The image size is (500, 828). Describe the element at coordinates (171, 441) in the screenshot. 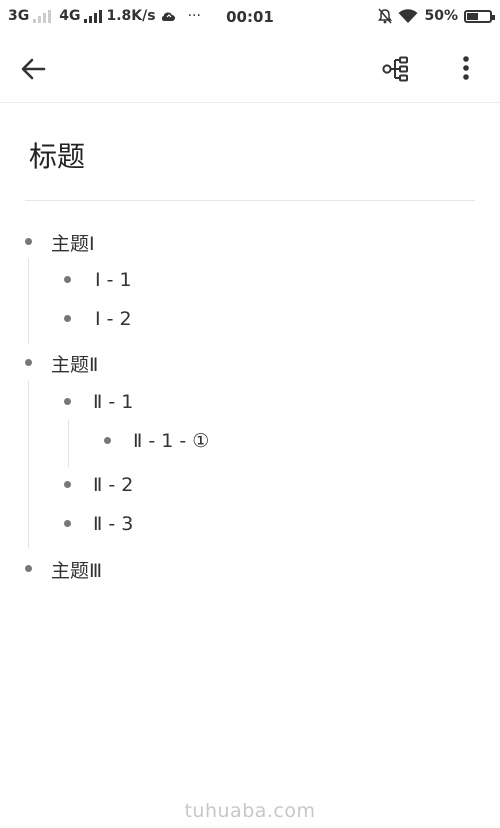

I see `outline-item-topic-2-1-1: Ⅱ - 1 - ①` at that location.